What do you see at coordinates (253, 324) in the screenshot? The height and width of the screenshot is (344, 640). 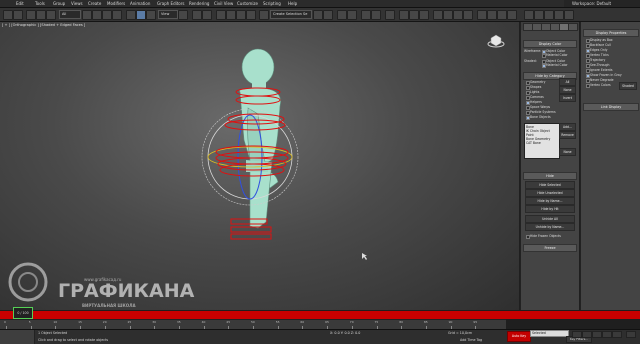 I see `track-bar: 0 5 10 15 20 25 30 35 40 45 50 55 60 65 70 75 80 85 90 95` at bounding box center [253, 324].